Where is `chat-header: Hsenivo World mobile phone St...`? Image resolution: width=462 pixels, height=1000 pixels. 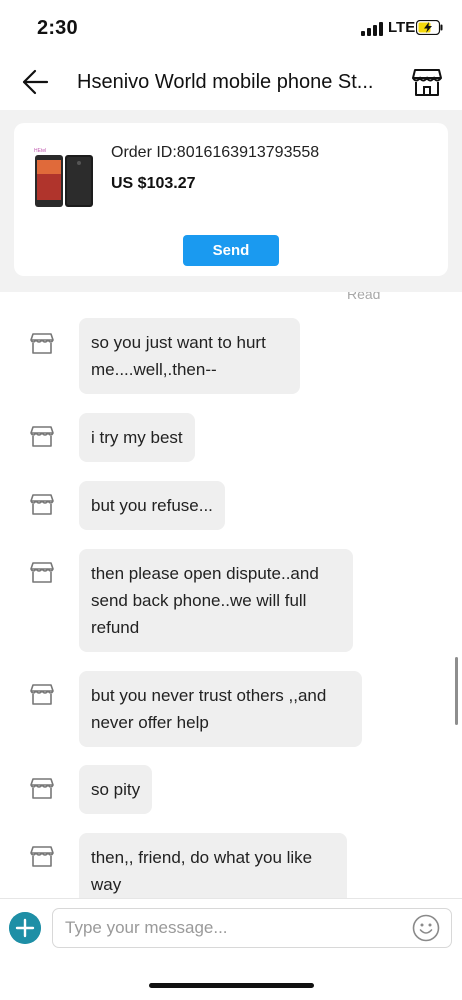
chat-header: Hsenivo World mobile phone St... is located at coordinates (231, 82).